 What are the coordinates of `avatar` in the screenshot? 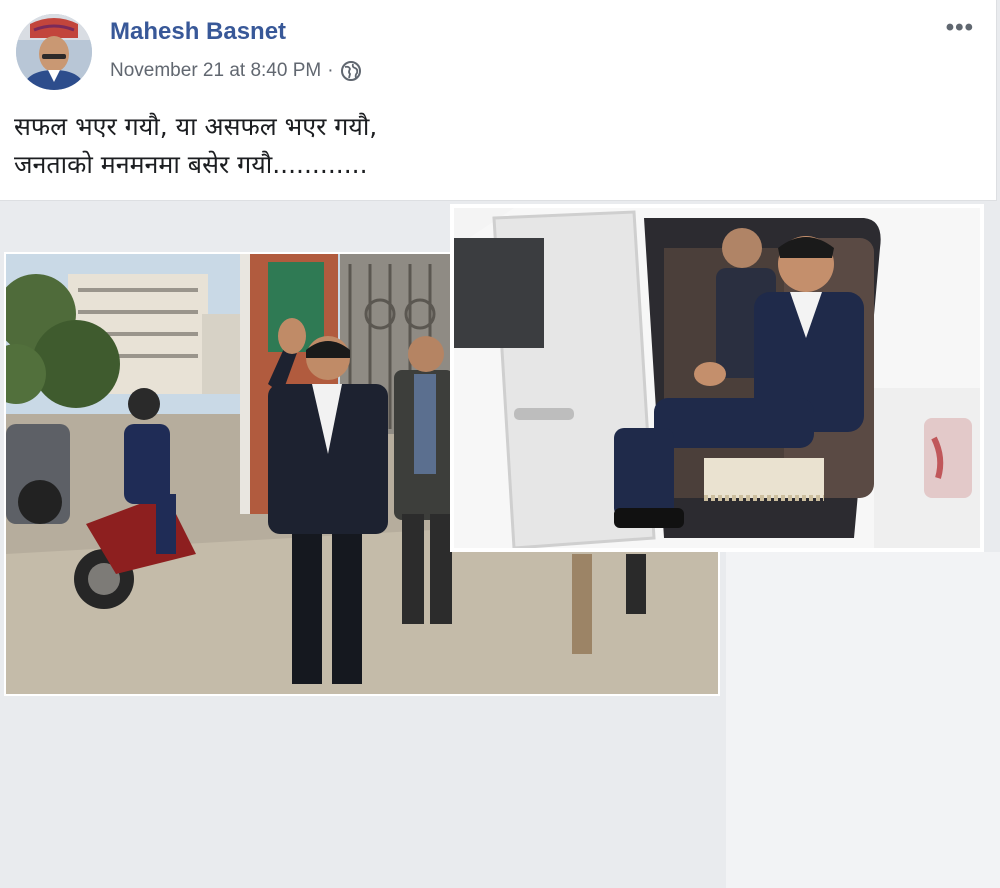 It's located at (54, 52).